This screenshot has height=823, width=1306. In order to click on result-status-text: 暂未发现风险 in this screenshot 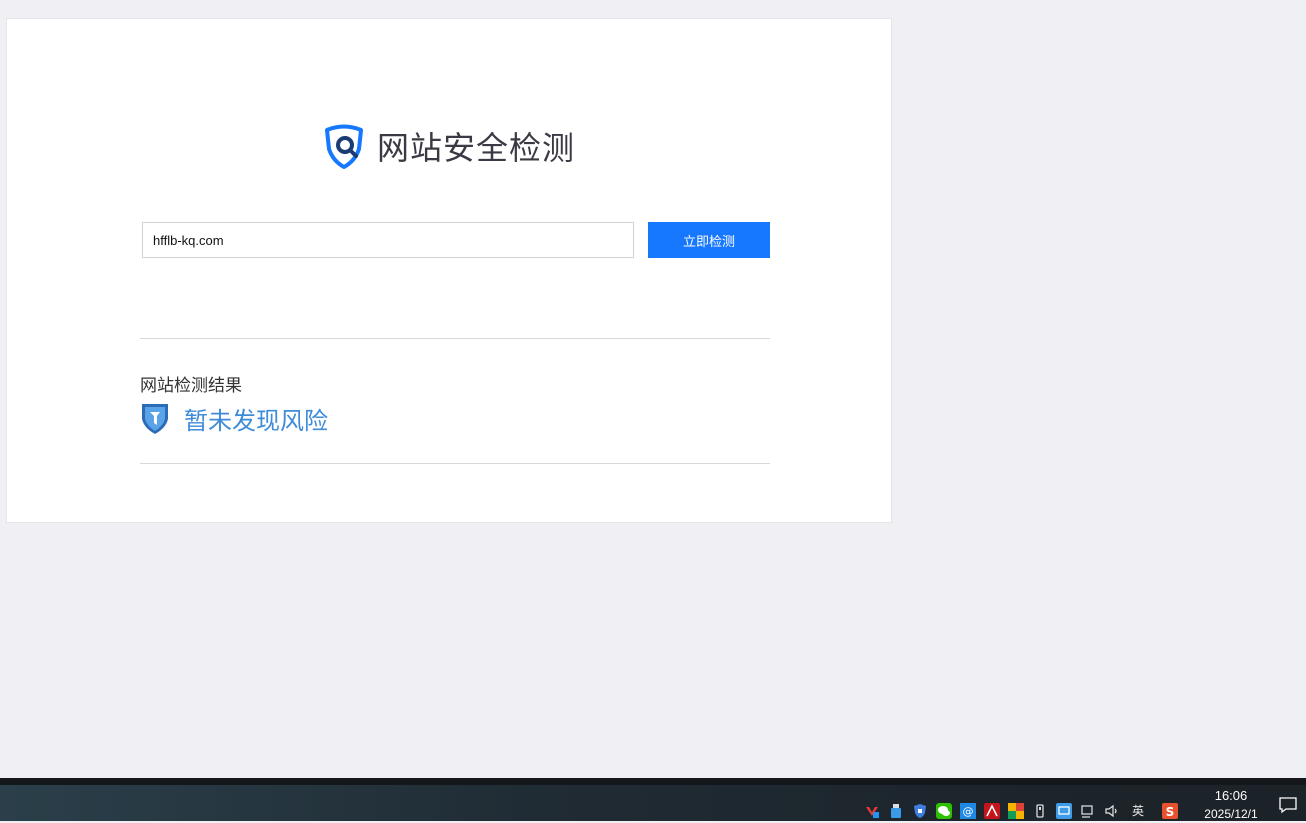, I will do `click(256, 420)`.